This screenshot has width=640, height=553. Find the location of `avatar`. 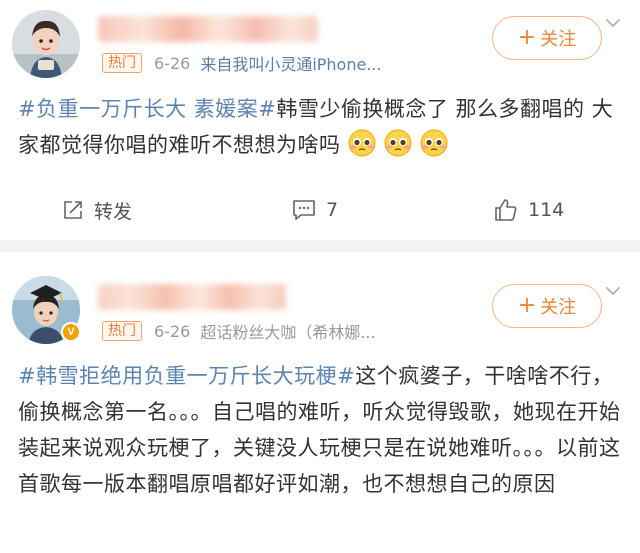

avatar is located at coordinates (46, 44).